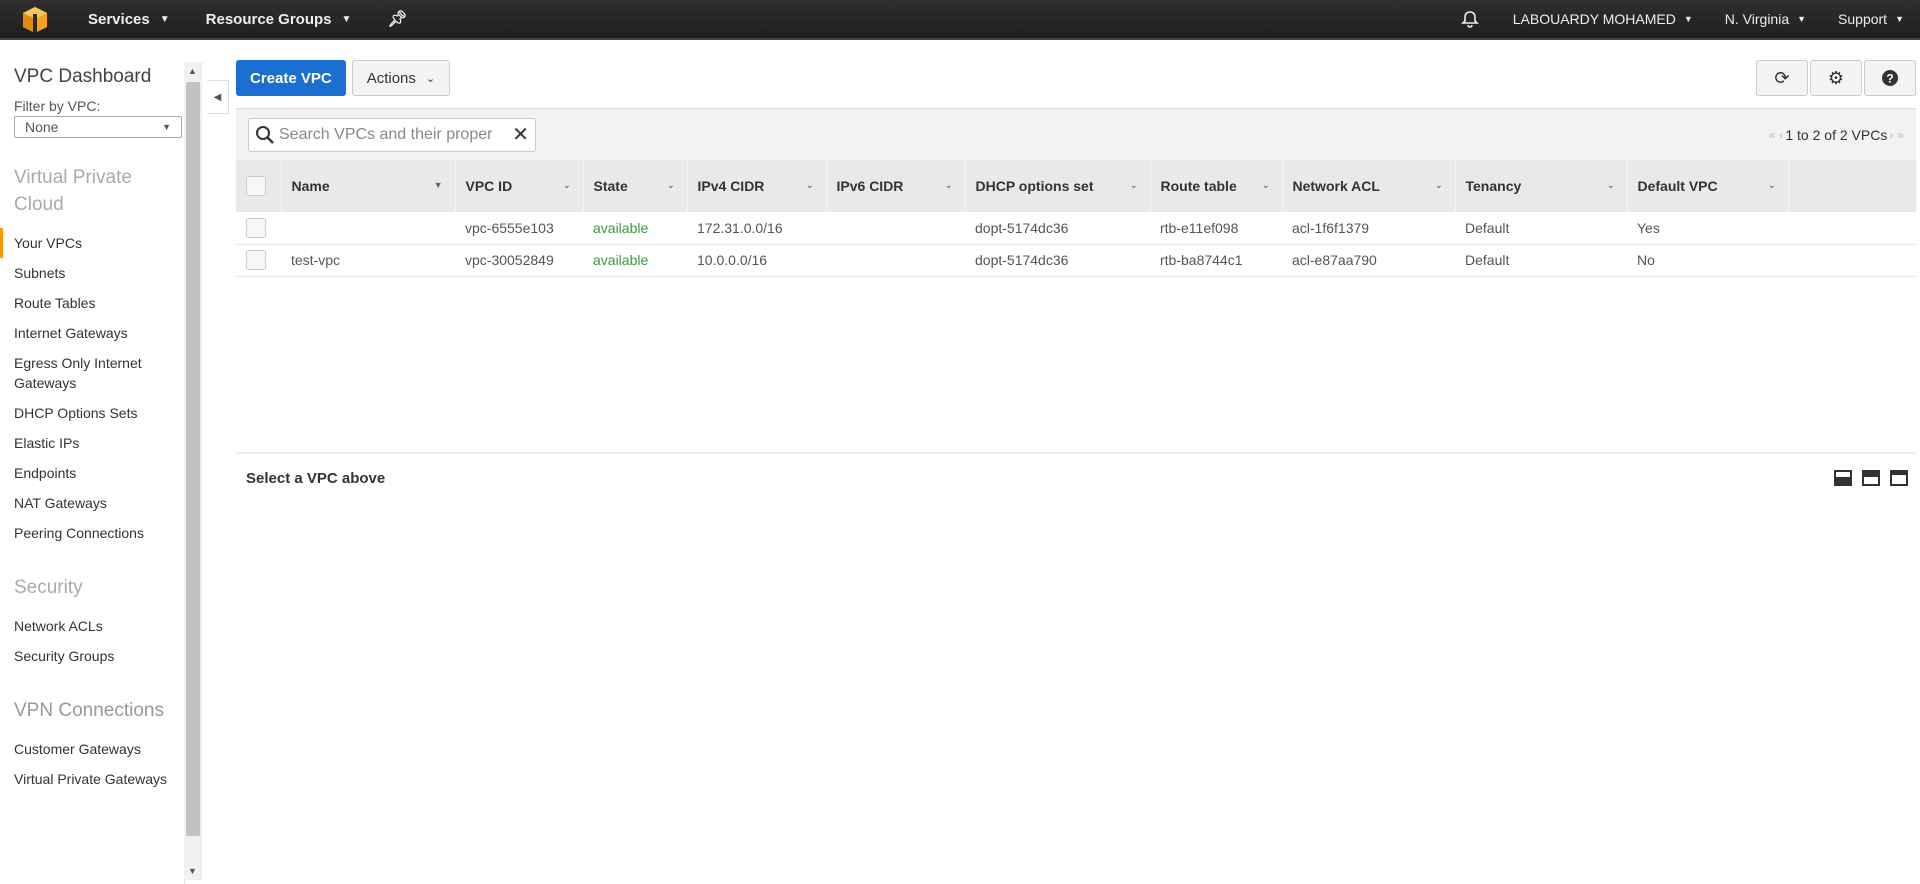 The height and width of the screenshot is (884, 1920). I want to click on pagination-text: 1 to 2 of 2 VPCs, so click(1836, 134).